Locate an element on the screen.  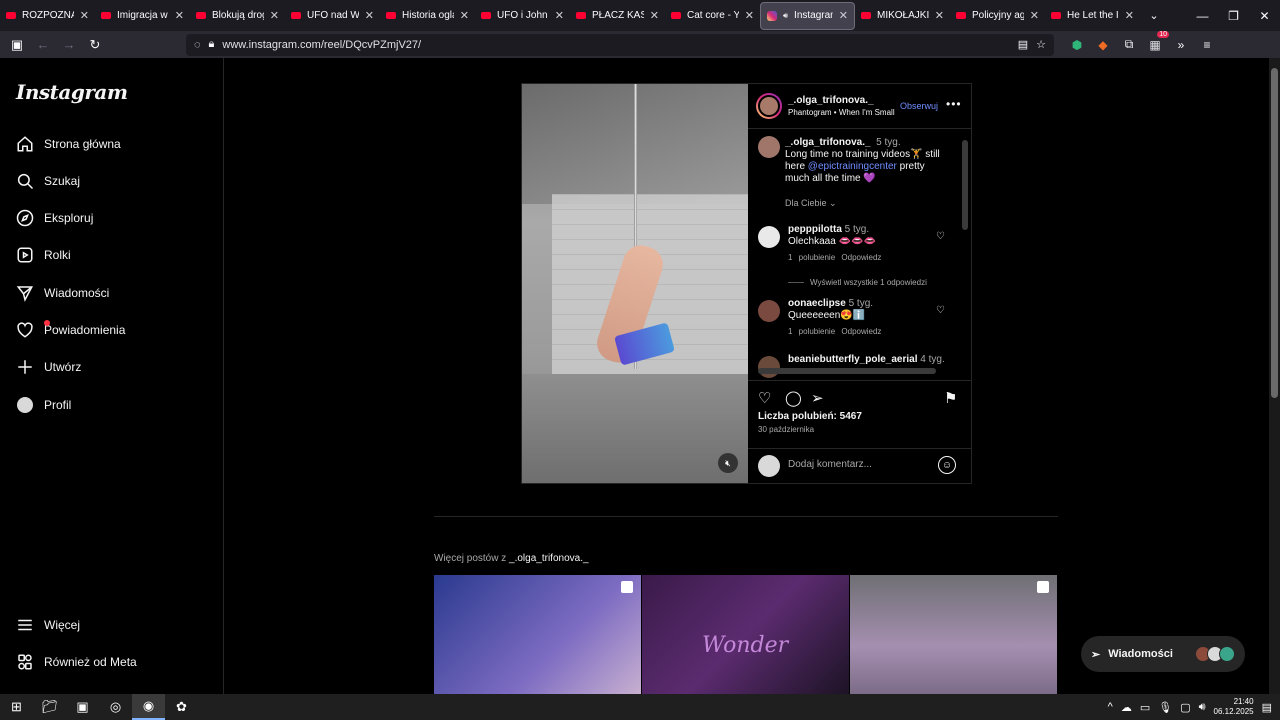
comments-horizontal-scrollbar is located at coordinates (847, 371).